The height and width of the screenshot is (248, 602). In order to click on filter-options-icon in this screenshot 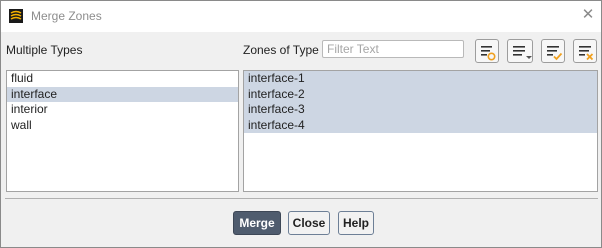, I will do `click(488, 53)`.